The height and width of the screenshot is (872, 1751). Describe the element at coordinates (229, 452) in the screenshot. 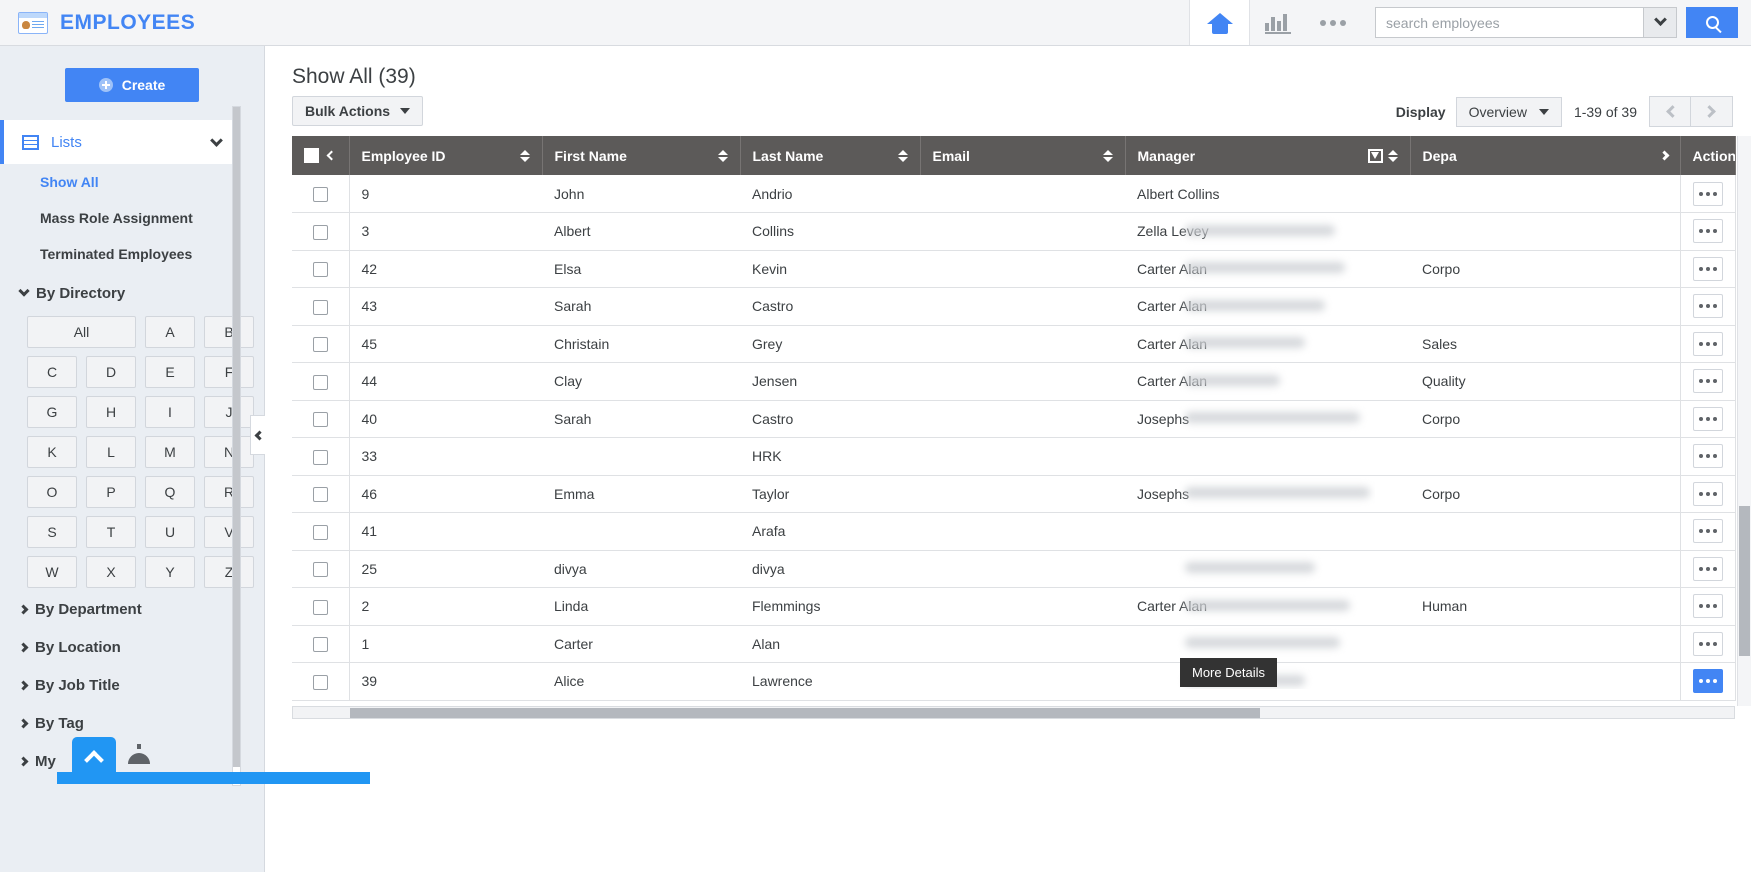

I see `directory-letter-n: N` at that location.